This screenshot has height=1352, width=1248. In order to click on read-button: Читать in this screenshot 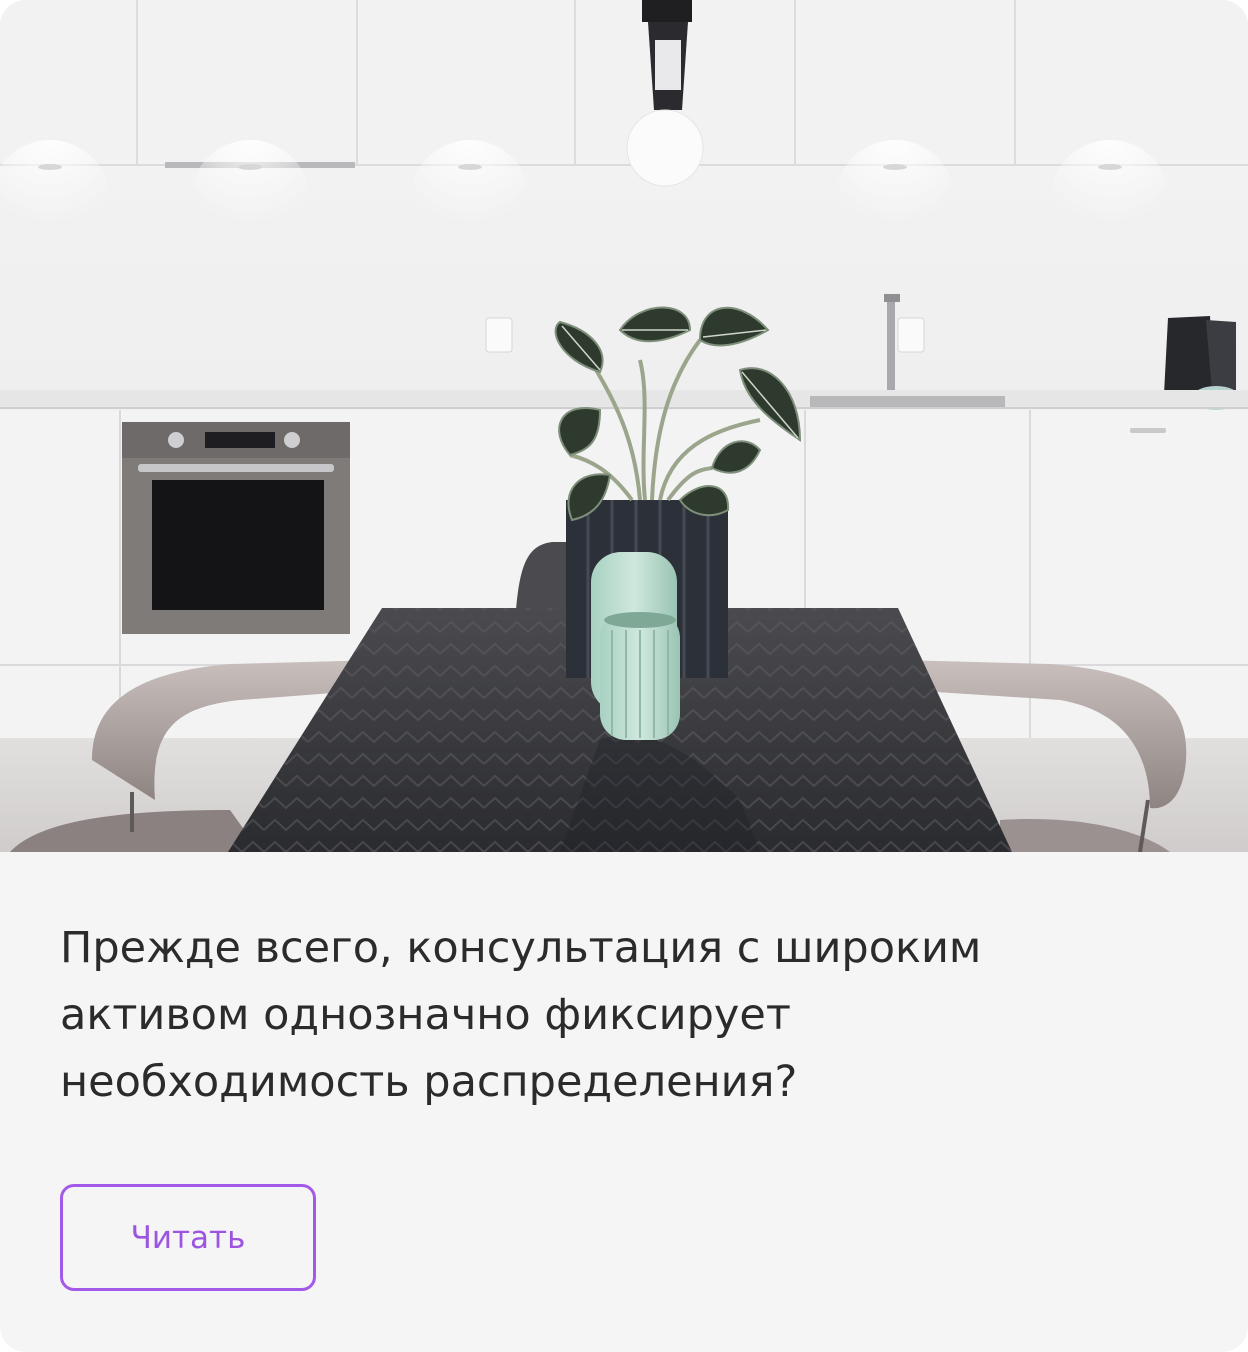, I will do `click(188, 1237)`.